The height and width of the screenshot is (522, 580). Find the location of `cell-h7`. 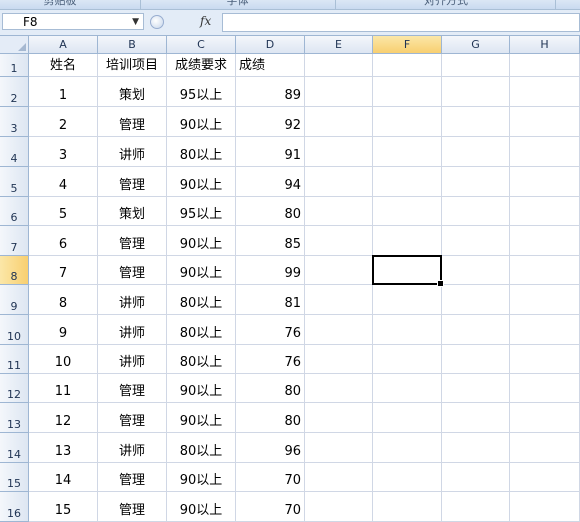

cell-h7 is located at coordinates (545, 241).